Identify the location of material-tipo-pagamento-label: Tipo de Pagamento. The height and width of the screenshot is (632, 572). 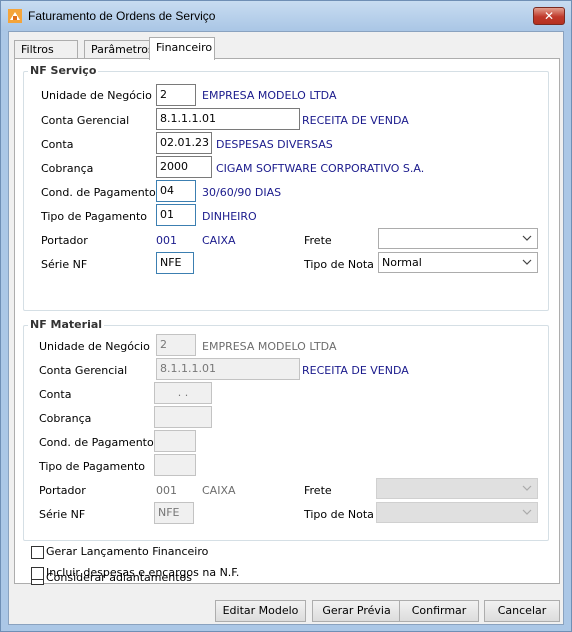
(92, 466).